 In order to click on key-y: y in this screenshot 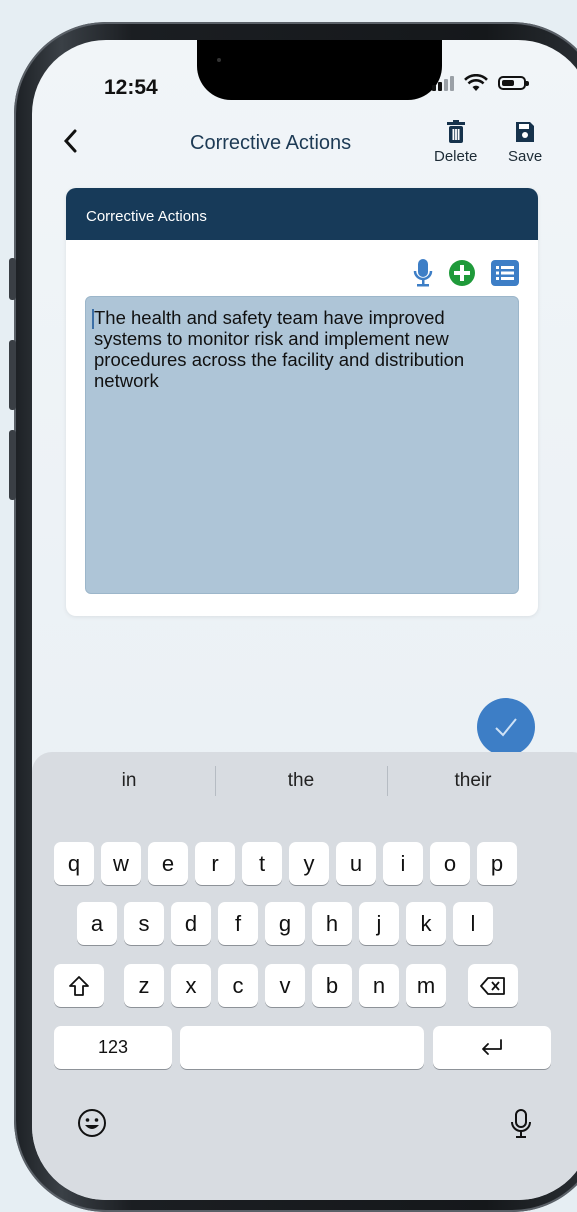, I will do `click(309, 863)`.